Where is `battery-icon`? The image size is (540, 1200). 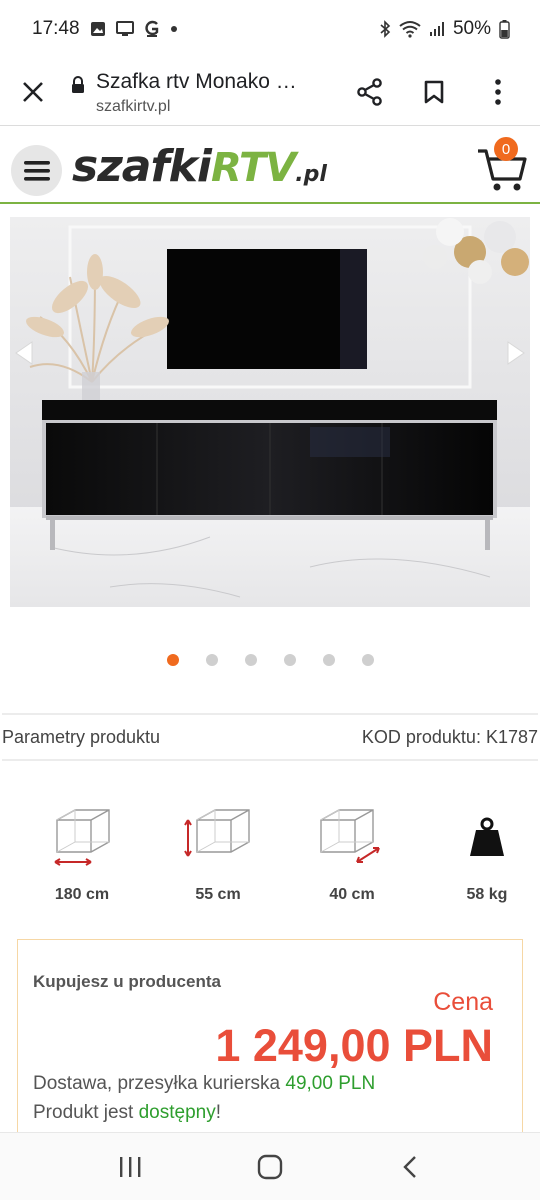
battery-icon is located at coordinates (504, 29).